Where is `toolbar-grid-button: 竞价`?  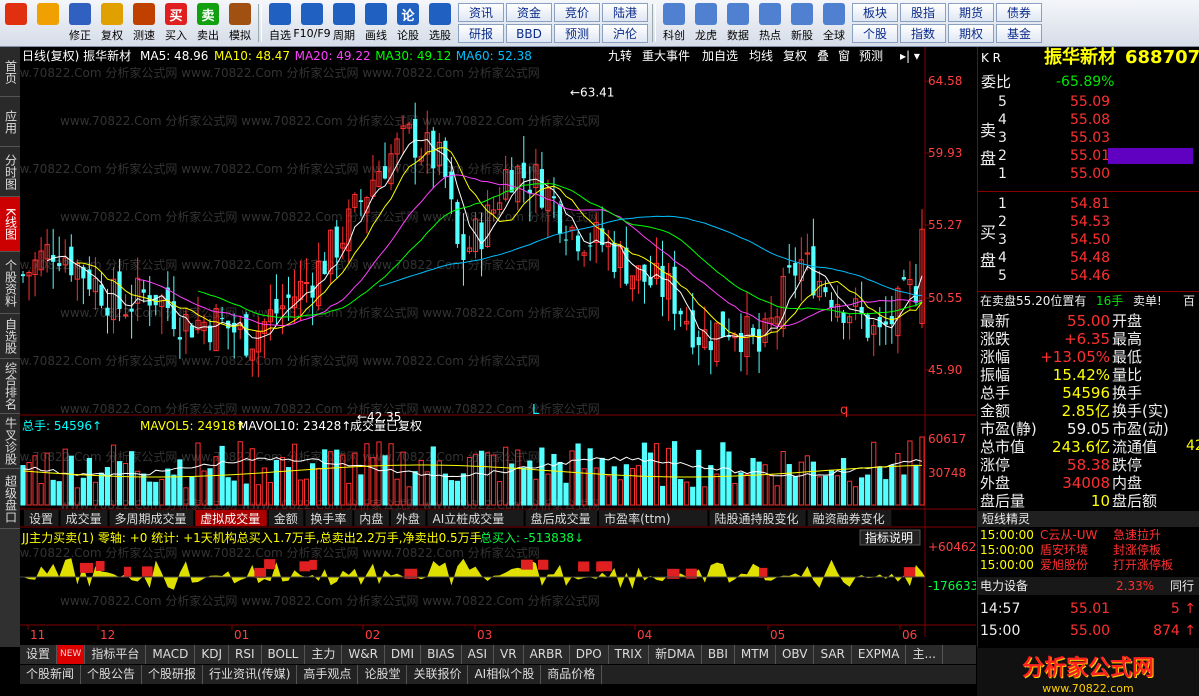
toolbar-grid-button: 竞价 is located at coordinates (577, 12).